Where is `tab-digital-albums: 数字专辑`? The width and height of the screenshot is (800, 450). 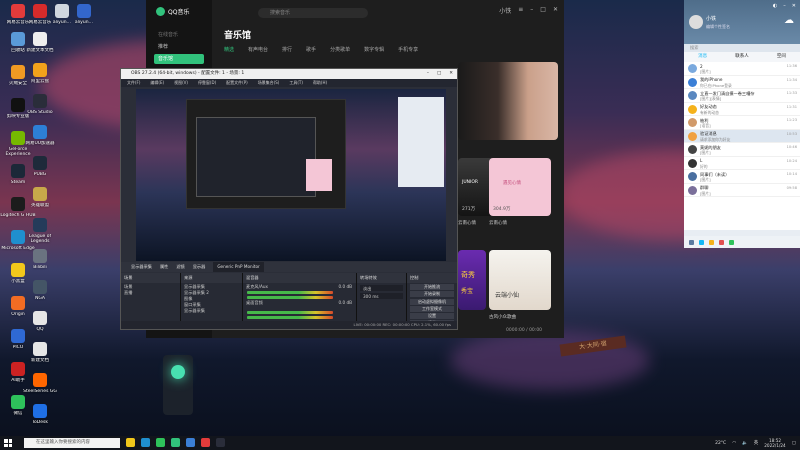
tab-digital-albums: 数字专辑 is located at coordinates (374, 49).